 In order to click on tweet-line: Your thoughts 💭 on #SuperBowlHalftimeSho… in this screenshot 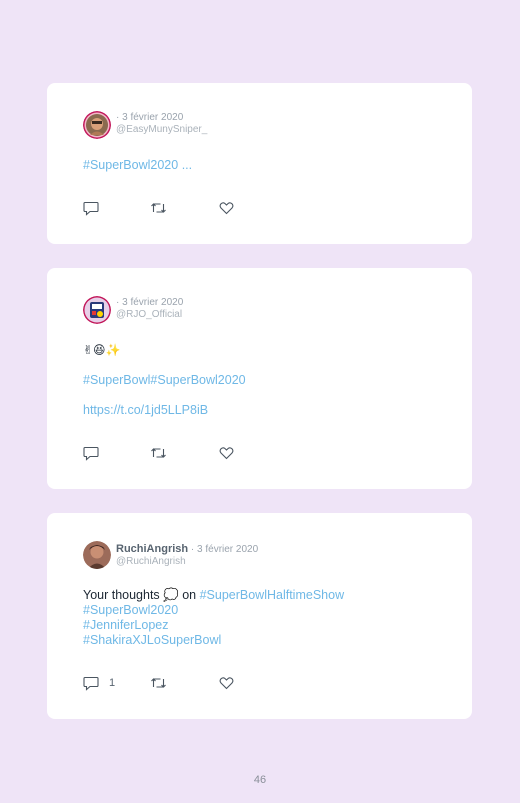, I will do `click(213, 595)`.